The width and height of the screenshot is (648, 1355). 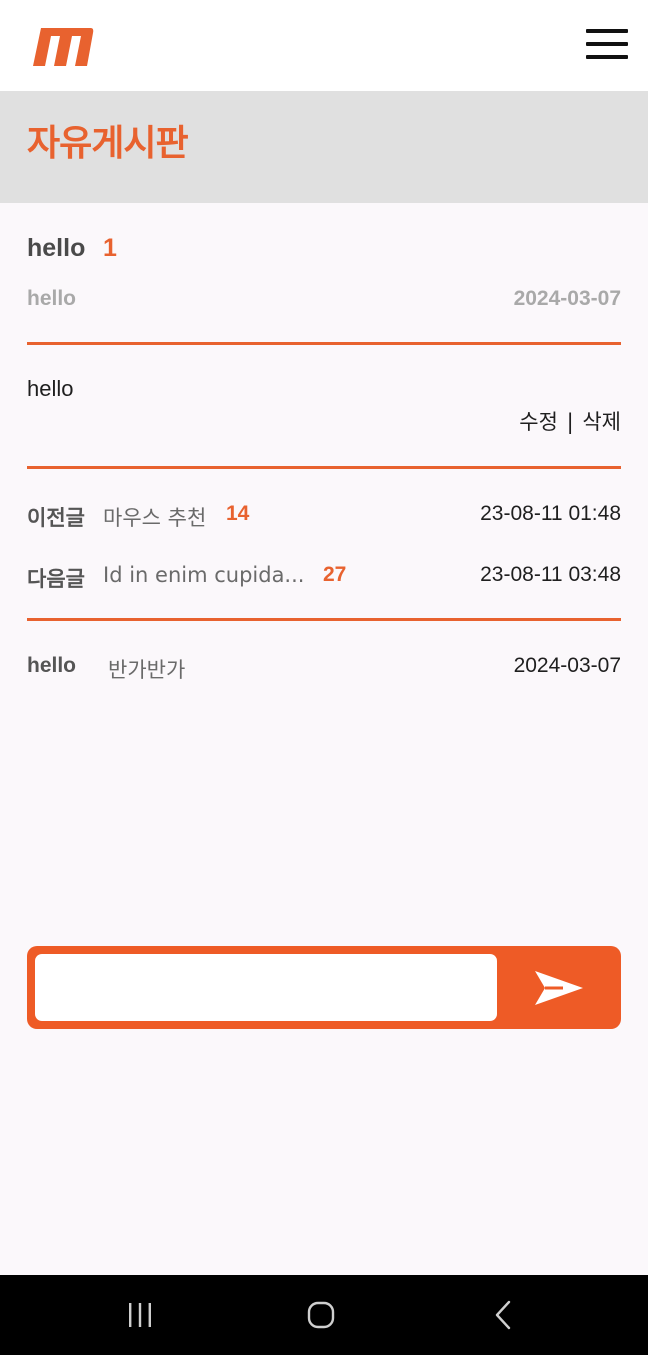 I want to click on back-icon, so click(x=504, y=1315).